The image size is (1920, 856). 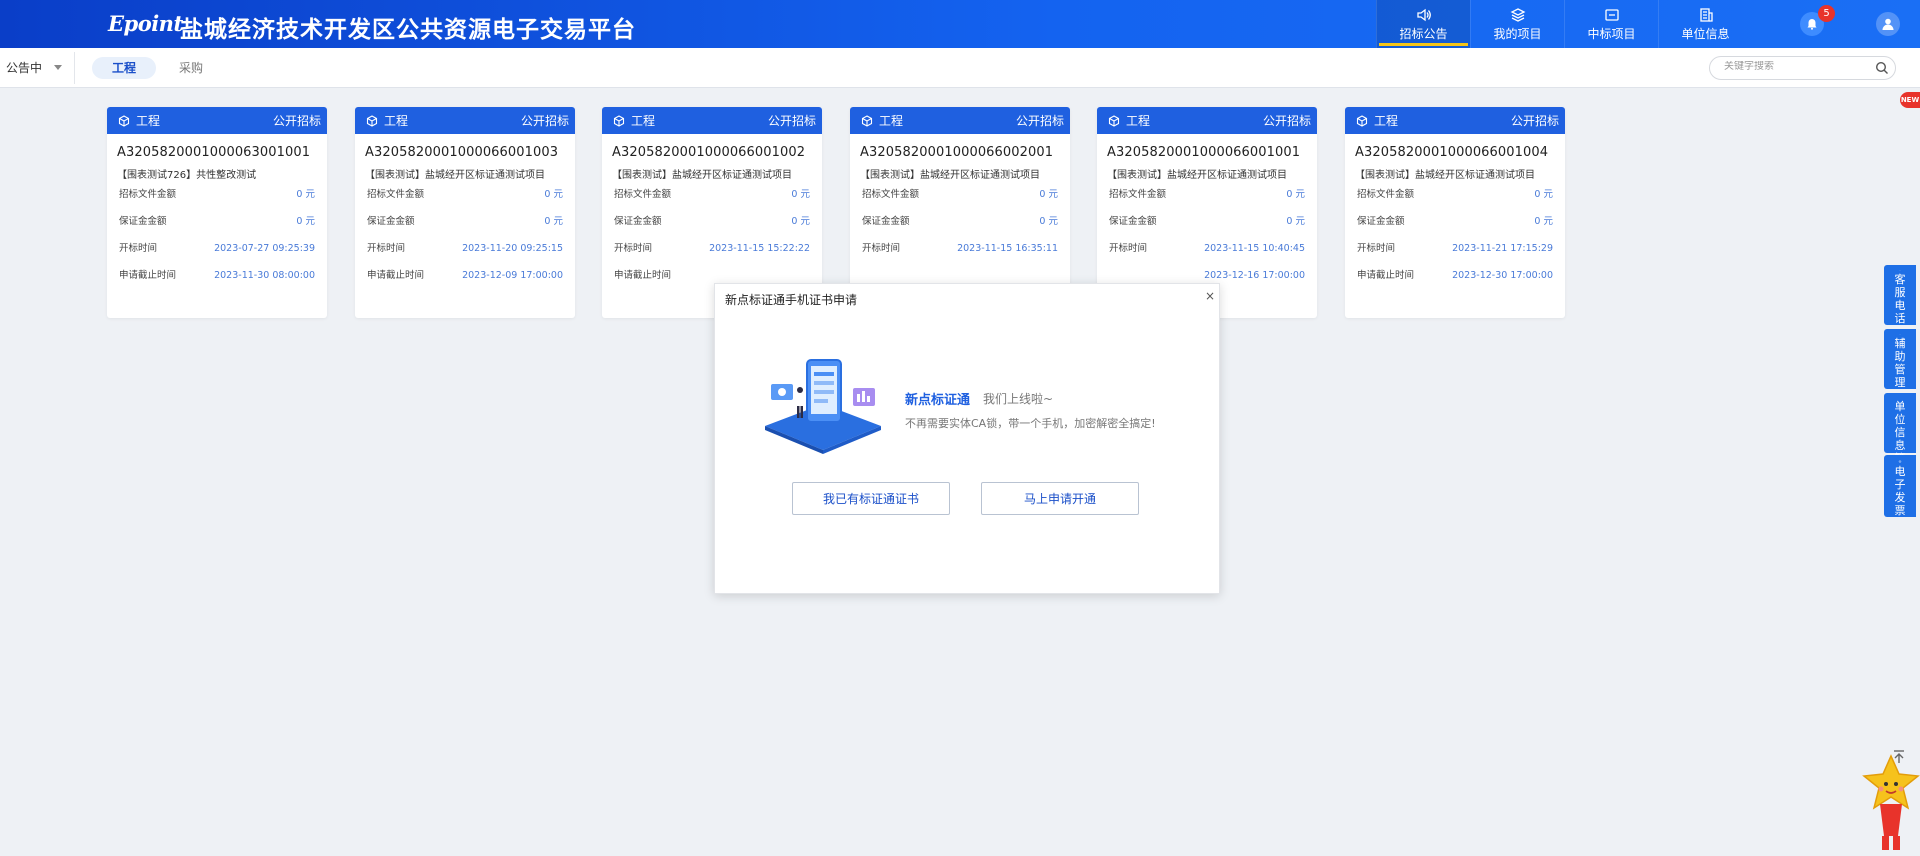 I want to click on layers-icon, so click(x=1517, y=14).